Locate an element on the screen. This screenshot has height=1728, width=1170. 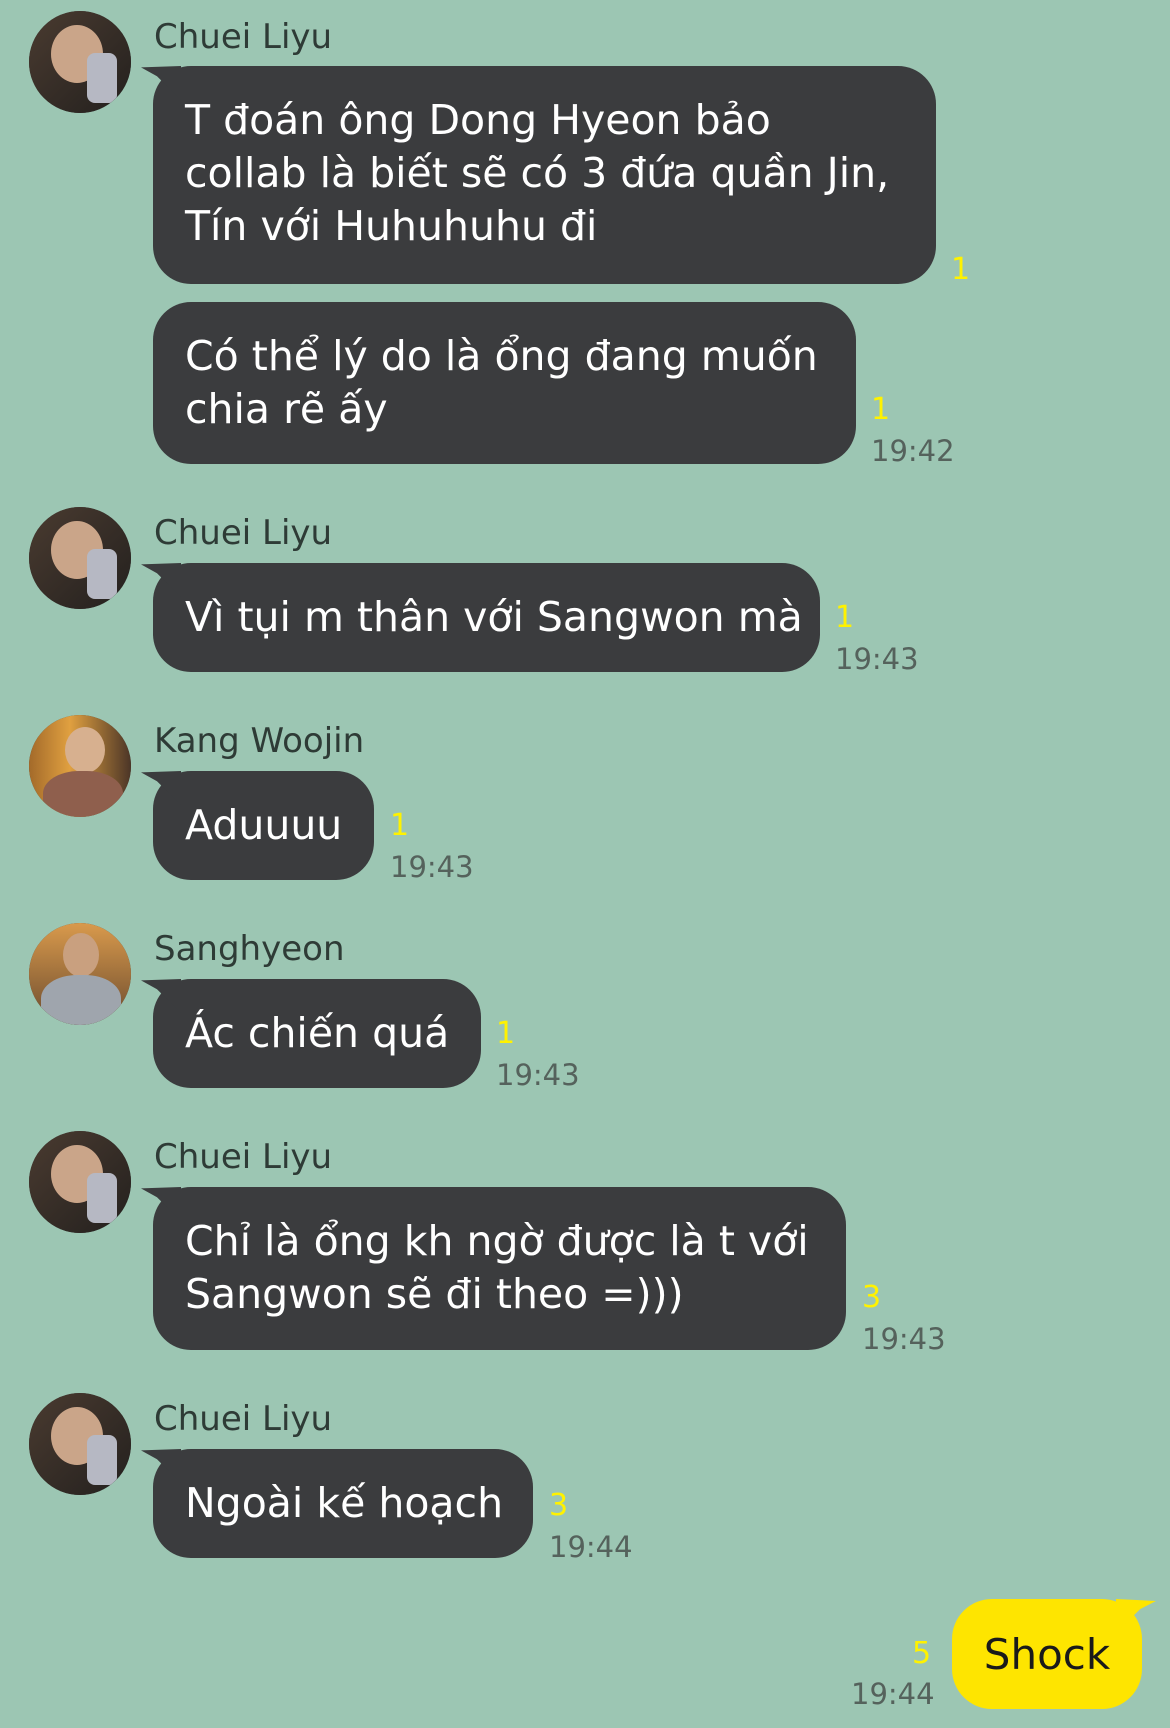
message-line: collab là biết sẽ có 3 đứa quần Jin, is located at coordinates (537, 173).